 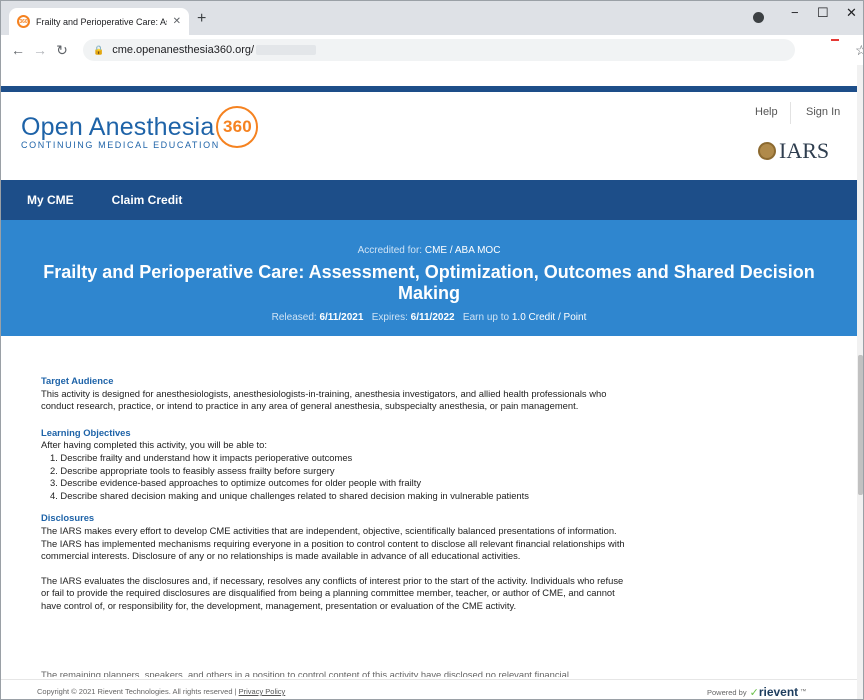 What do you see at coordinates (473, 50) in the screenshot?
I see `address-bar: 🔒 cme.openanesthesia360.org/ ☆` at bounding box center [473, 50].